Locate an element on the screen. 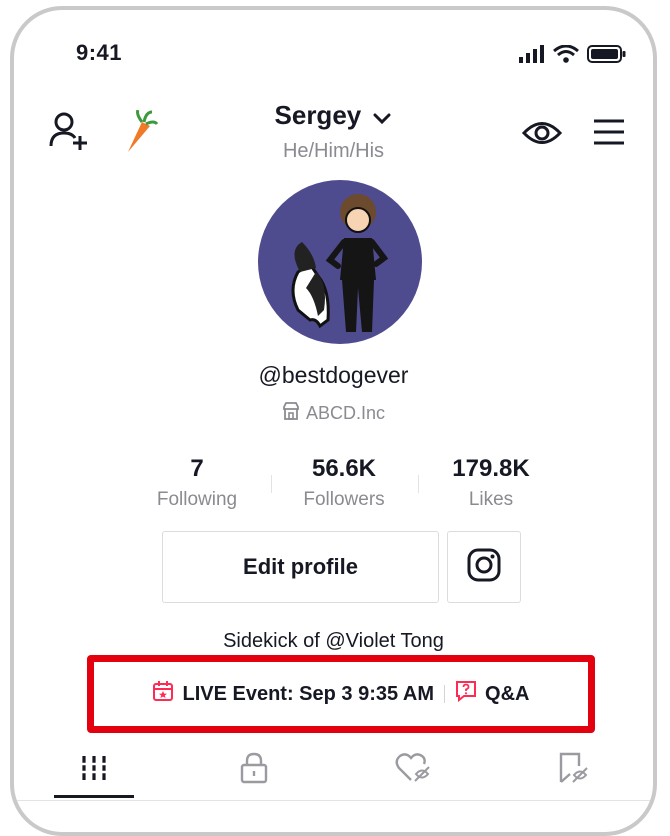 The height and width of the screenshot is (836, 670). qa-bubble-icon is located at coordinates (466, 694).